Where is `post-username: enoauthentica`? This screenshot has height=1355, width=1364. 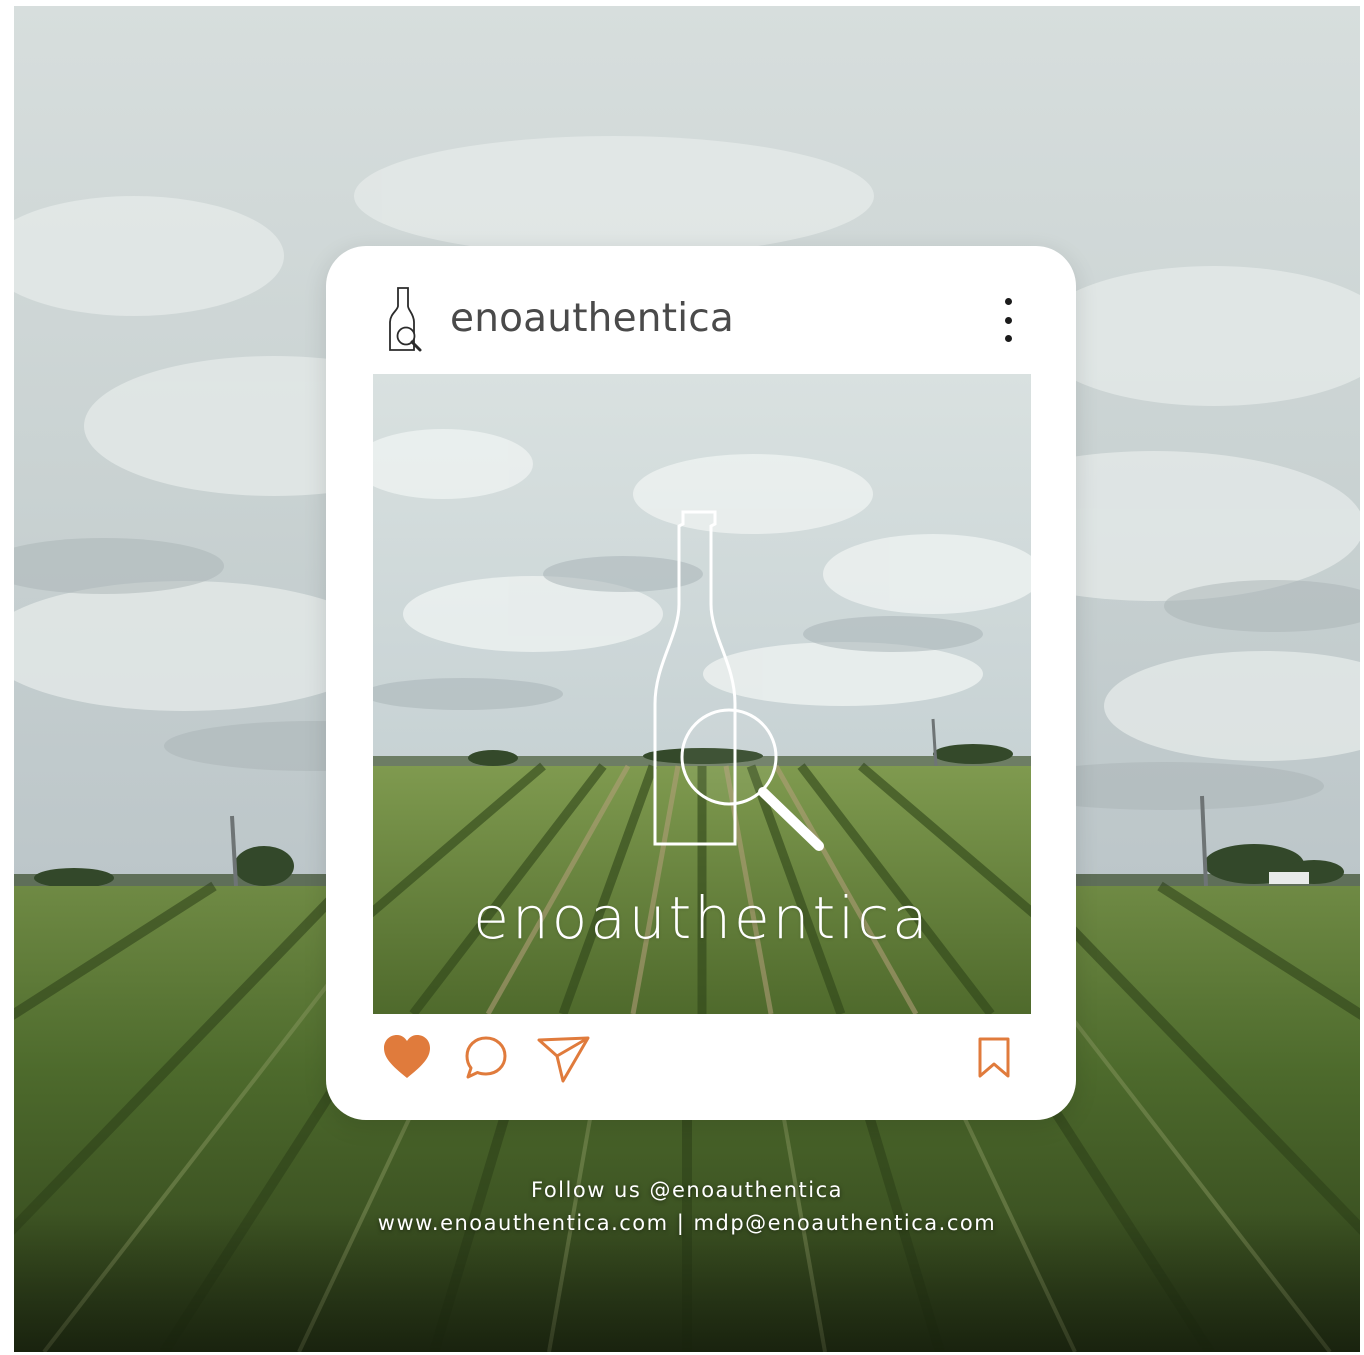
post-username: enoauthentica is located at coordinates (592, 318).